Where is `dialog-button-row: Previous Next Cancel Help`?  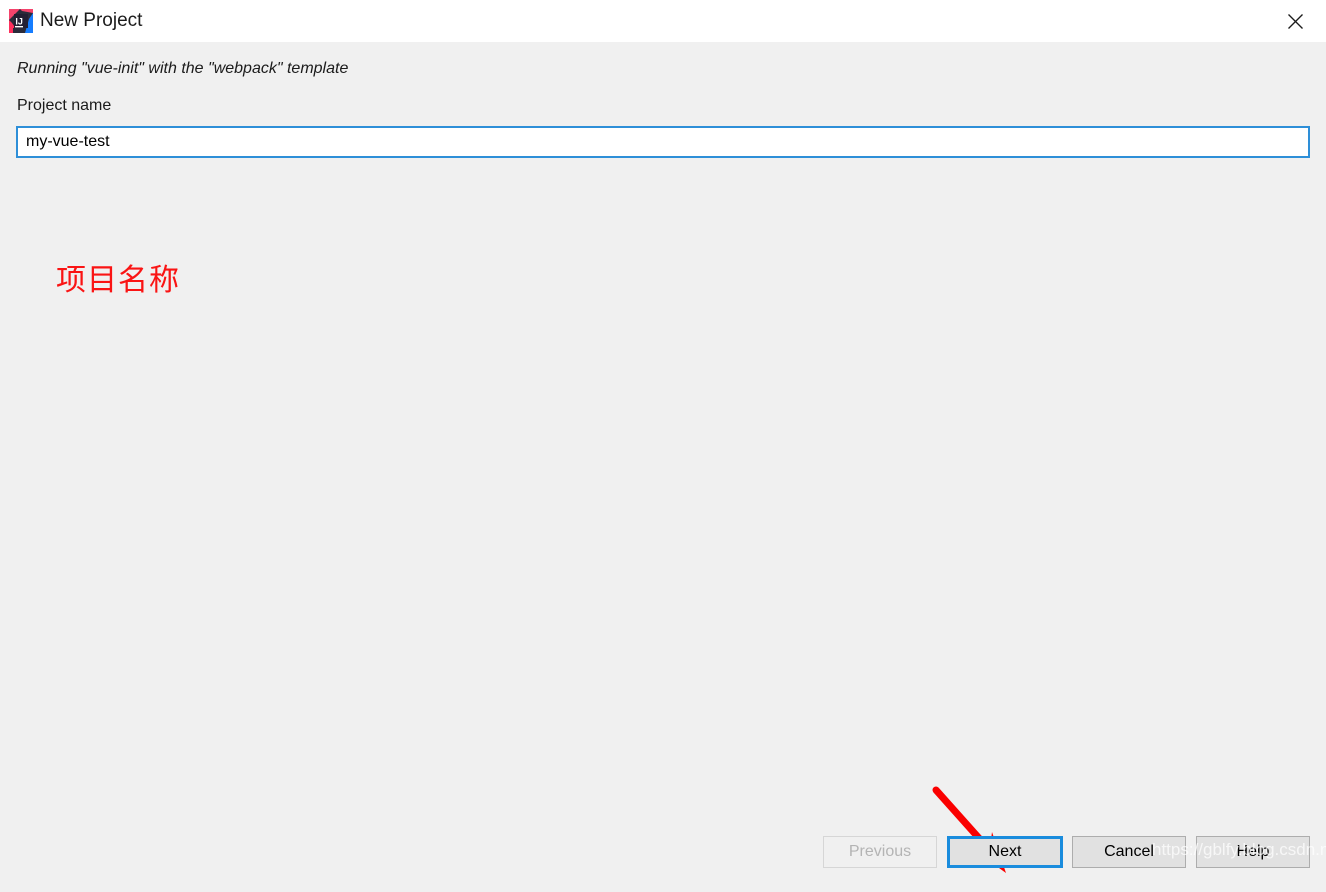 dialog-button-row: Previous Next Cancel Help is located at coordinates (663, 859).